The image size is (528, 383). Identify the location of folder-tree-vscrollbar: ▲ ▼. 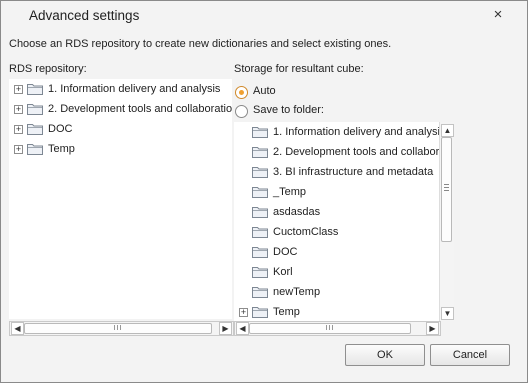
(446, 221).